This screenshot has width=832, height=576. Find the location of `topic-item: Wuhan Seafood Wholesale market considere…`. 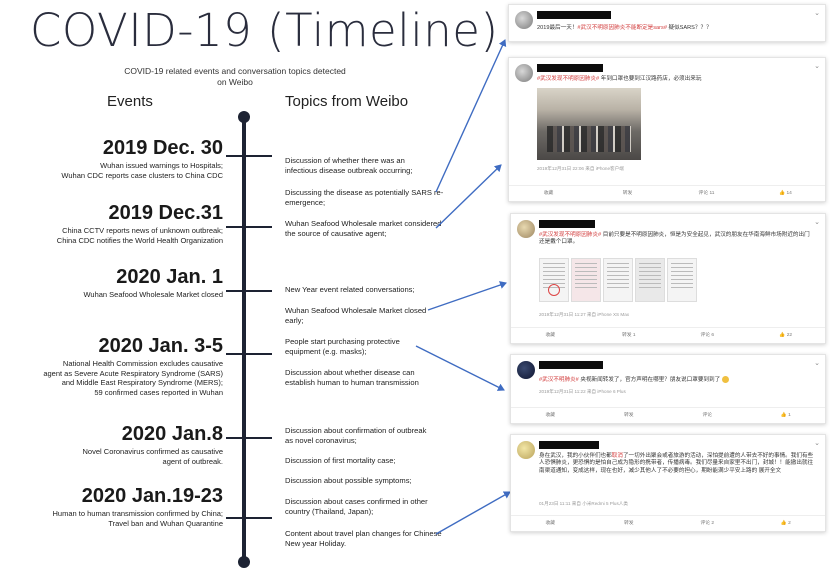

topic-item: Wuhan Seafood Wholesale market considere… is located at coordinates (363, 228).